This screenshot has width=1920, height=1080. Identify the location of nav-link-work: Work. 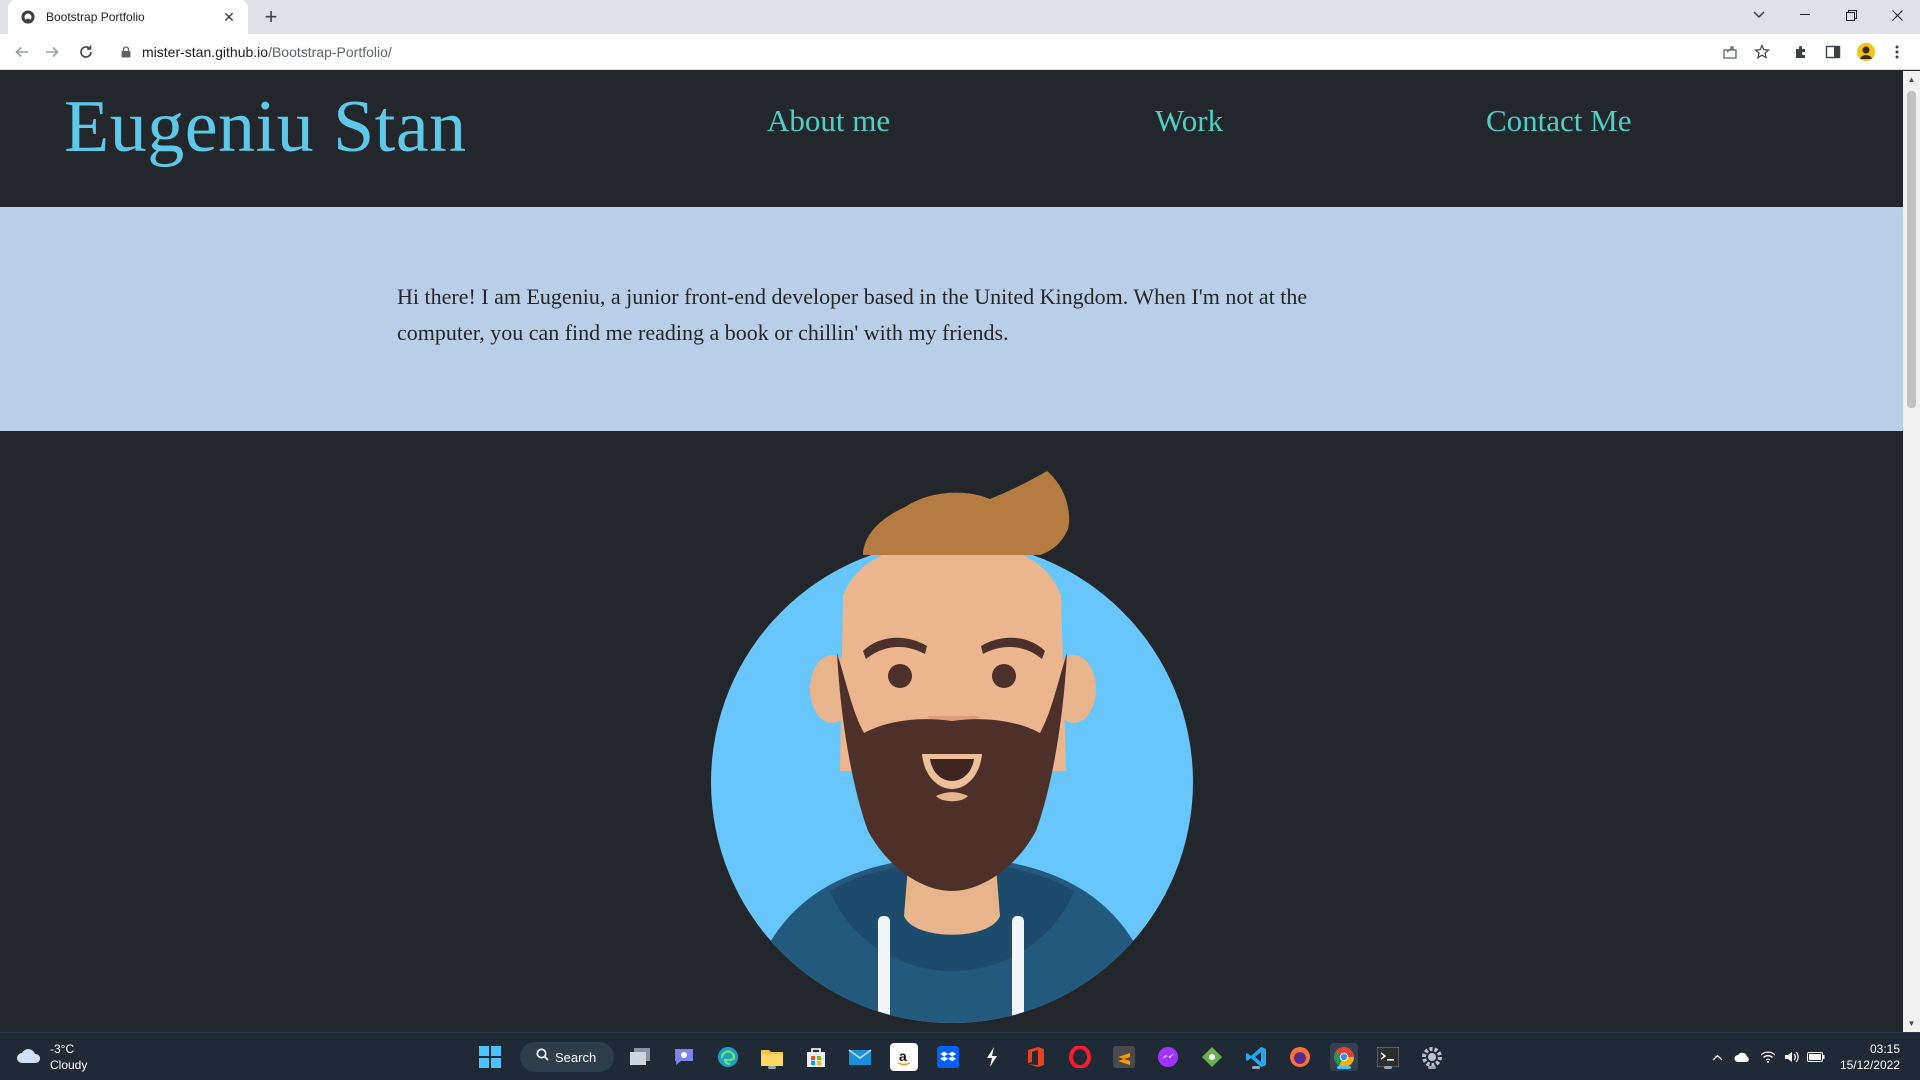
(1189, 121).